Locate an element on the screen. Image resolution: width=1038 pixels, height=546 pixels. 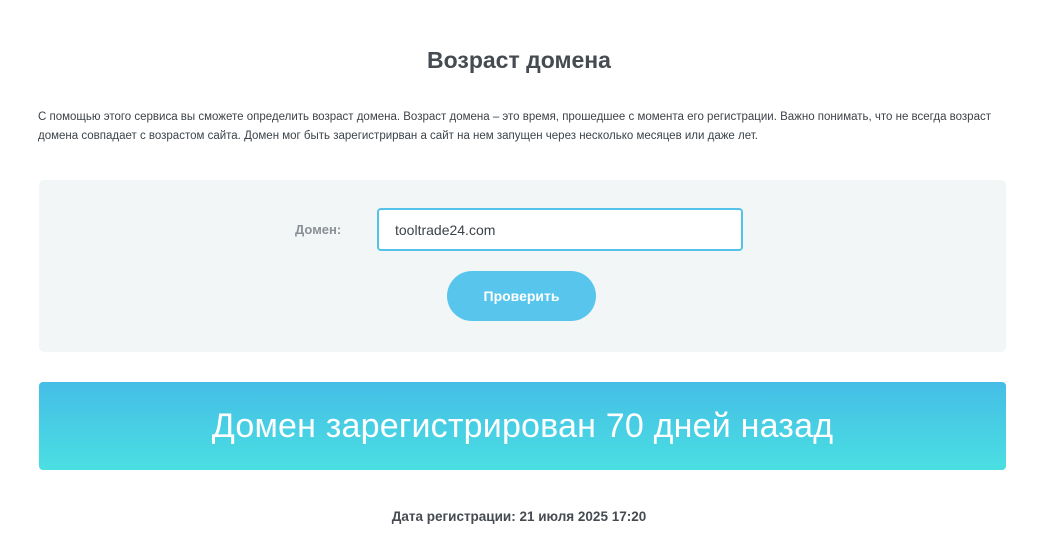
page-title: Возраст домена is located at coordinates (519, 60).